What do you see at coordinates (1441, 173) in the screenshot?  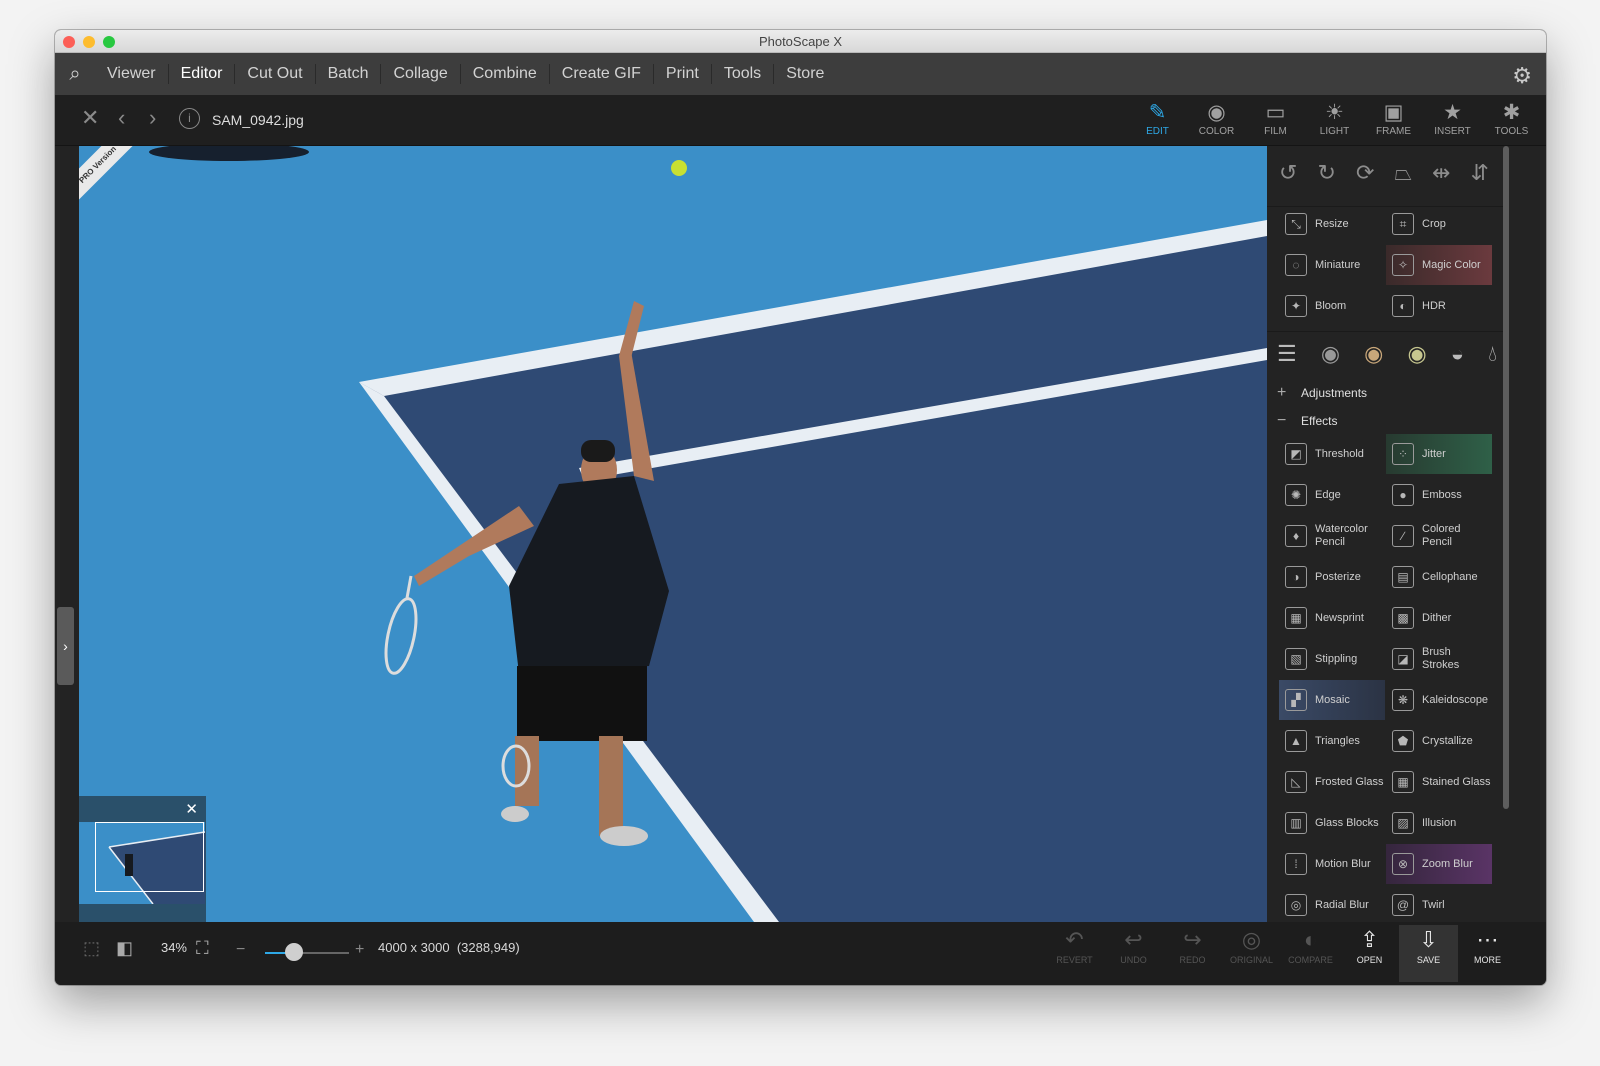 I see `flip-horizontal-icon: ⇹` at bounding box center [1441, 173].